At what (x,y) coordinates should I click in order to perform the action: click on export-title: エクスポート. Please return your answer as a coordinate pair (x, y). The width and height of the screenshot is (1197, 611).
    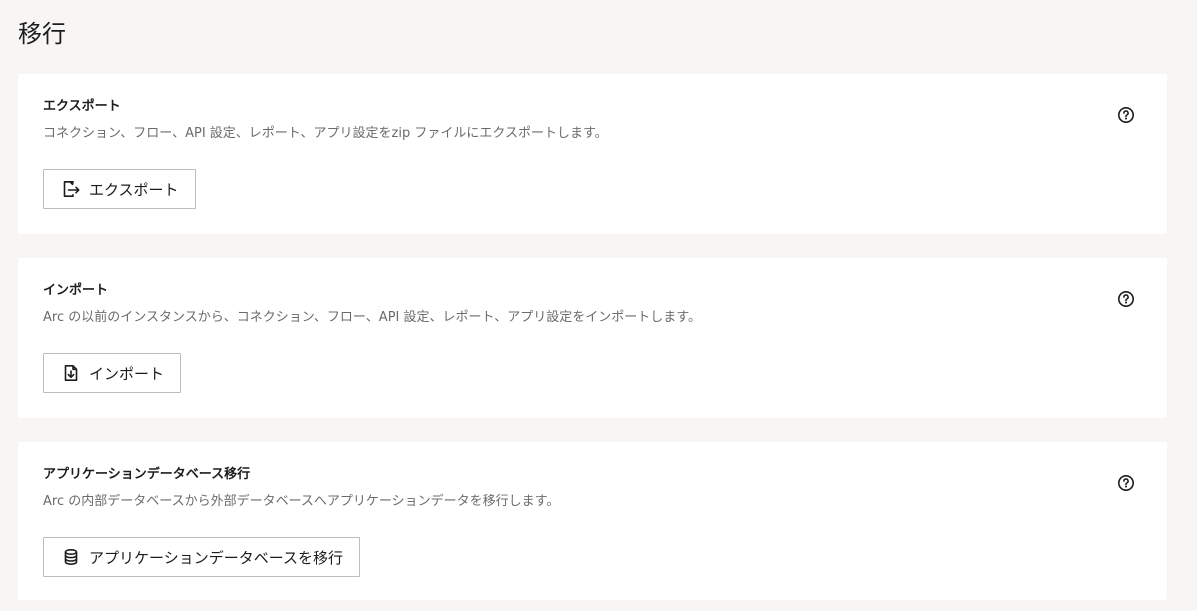
    Looking at the image, I should click on (82, 106).